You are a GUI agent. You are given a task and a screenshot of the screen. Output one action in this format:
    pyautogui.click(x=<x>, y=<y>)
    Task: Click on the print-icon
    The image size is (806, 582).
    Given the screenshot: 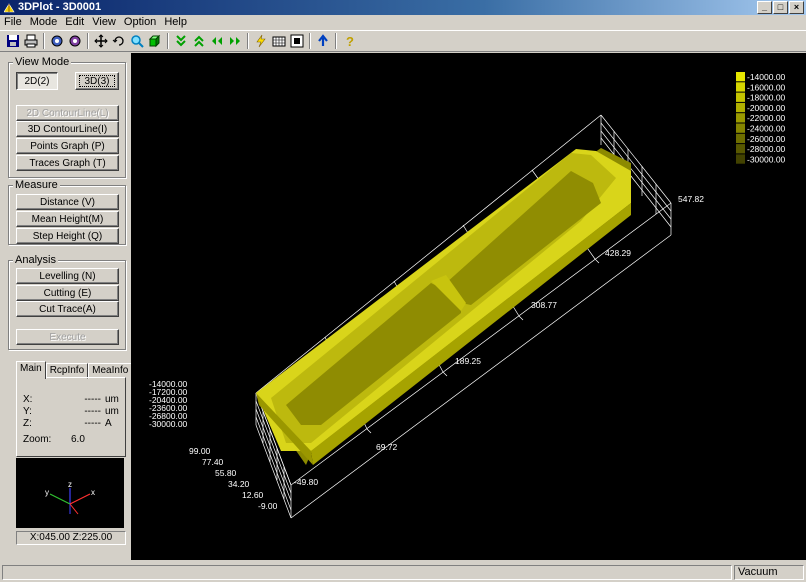 What is the action you would take?
    pyautogui.click(x=30, y=41)
    